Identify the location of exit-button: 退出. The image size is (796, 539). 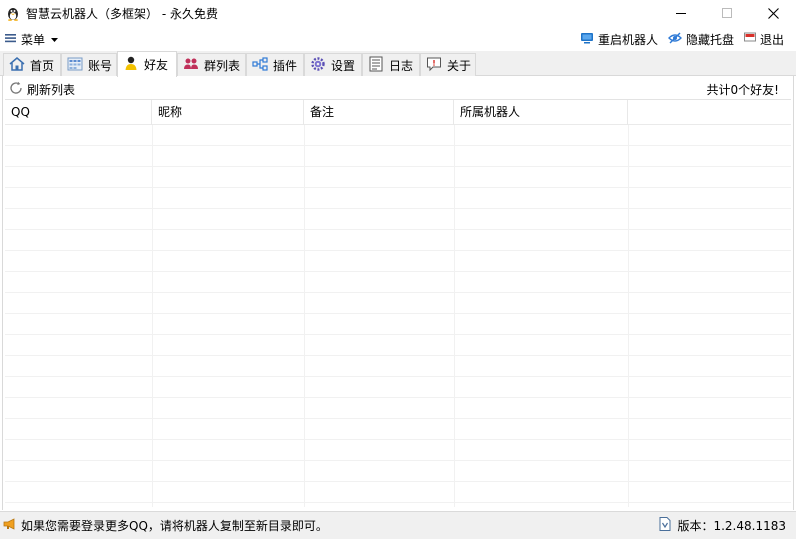
(764, 39).